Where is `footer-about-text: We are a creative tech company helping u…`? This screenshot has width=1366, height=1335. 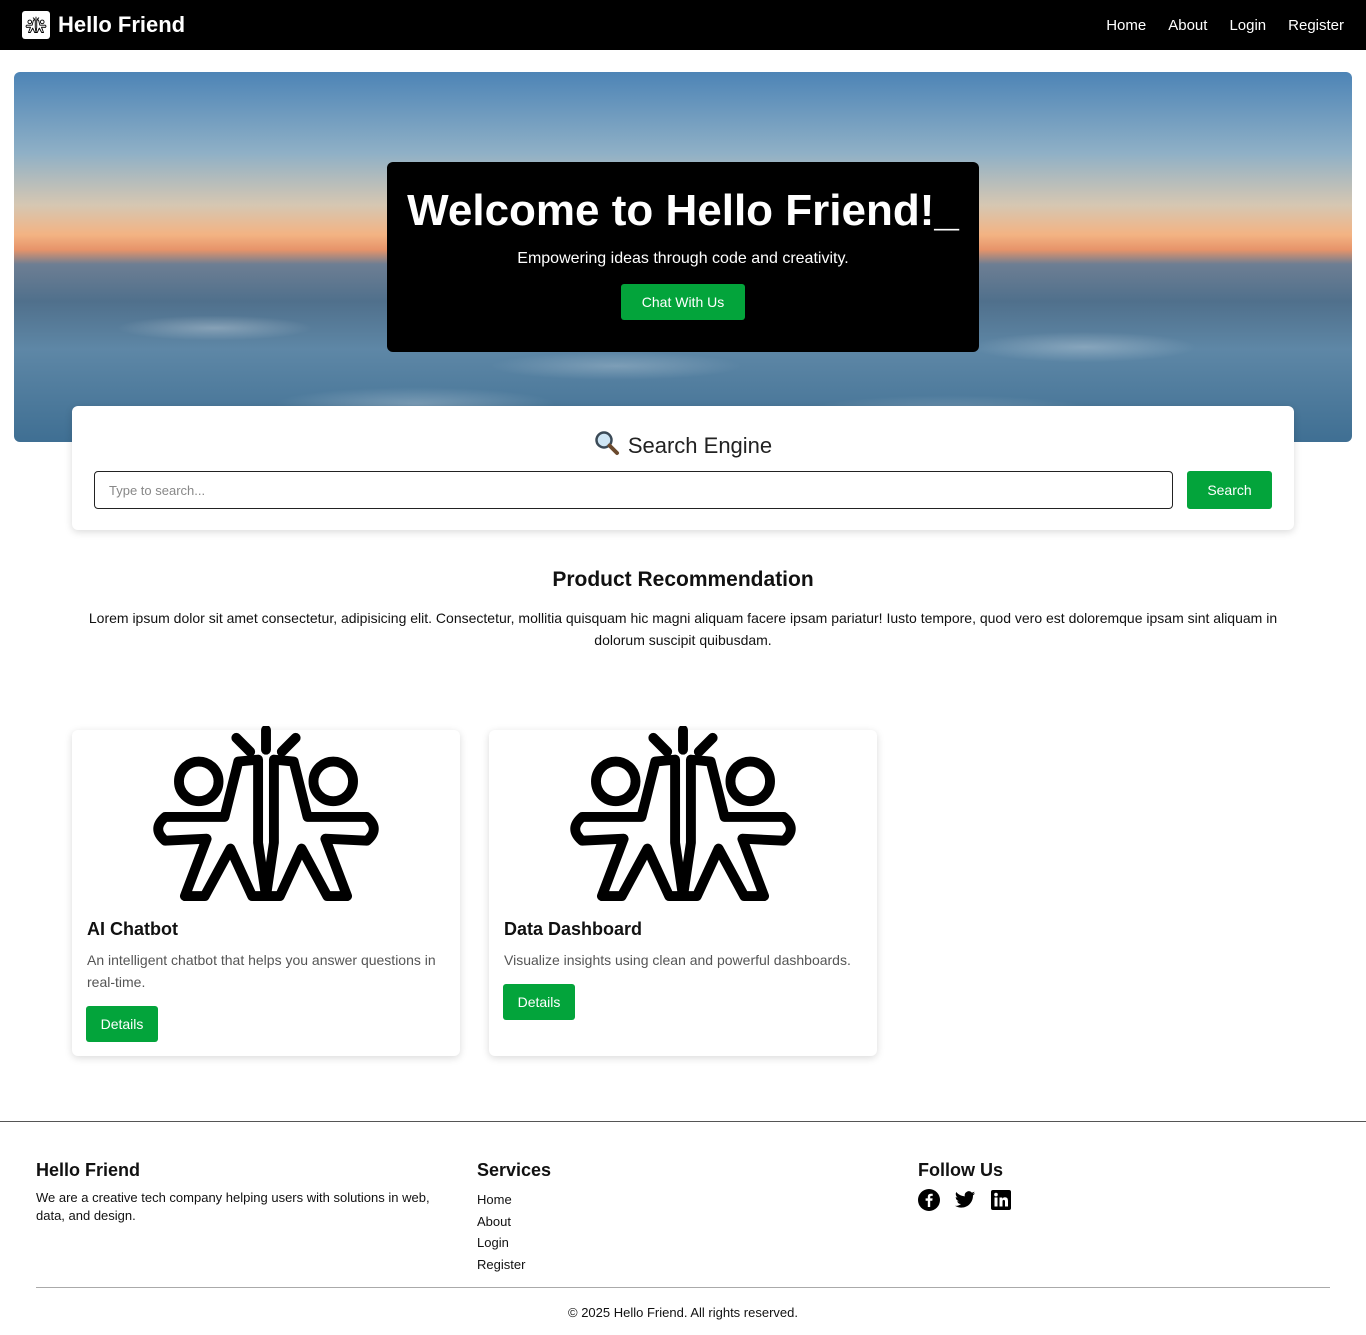
footer-about-text: We are a creative tech company helping u… is located at coordinates (233, 1206).